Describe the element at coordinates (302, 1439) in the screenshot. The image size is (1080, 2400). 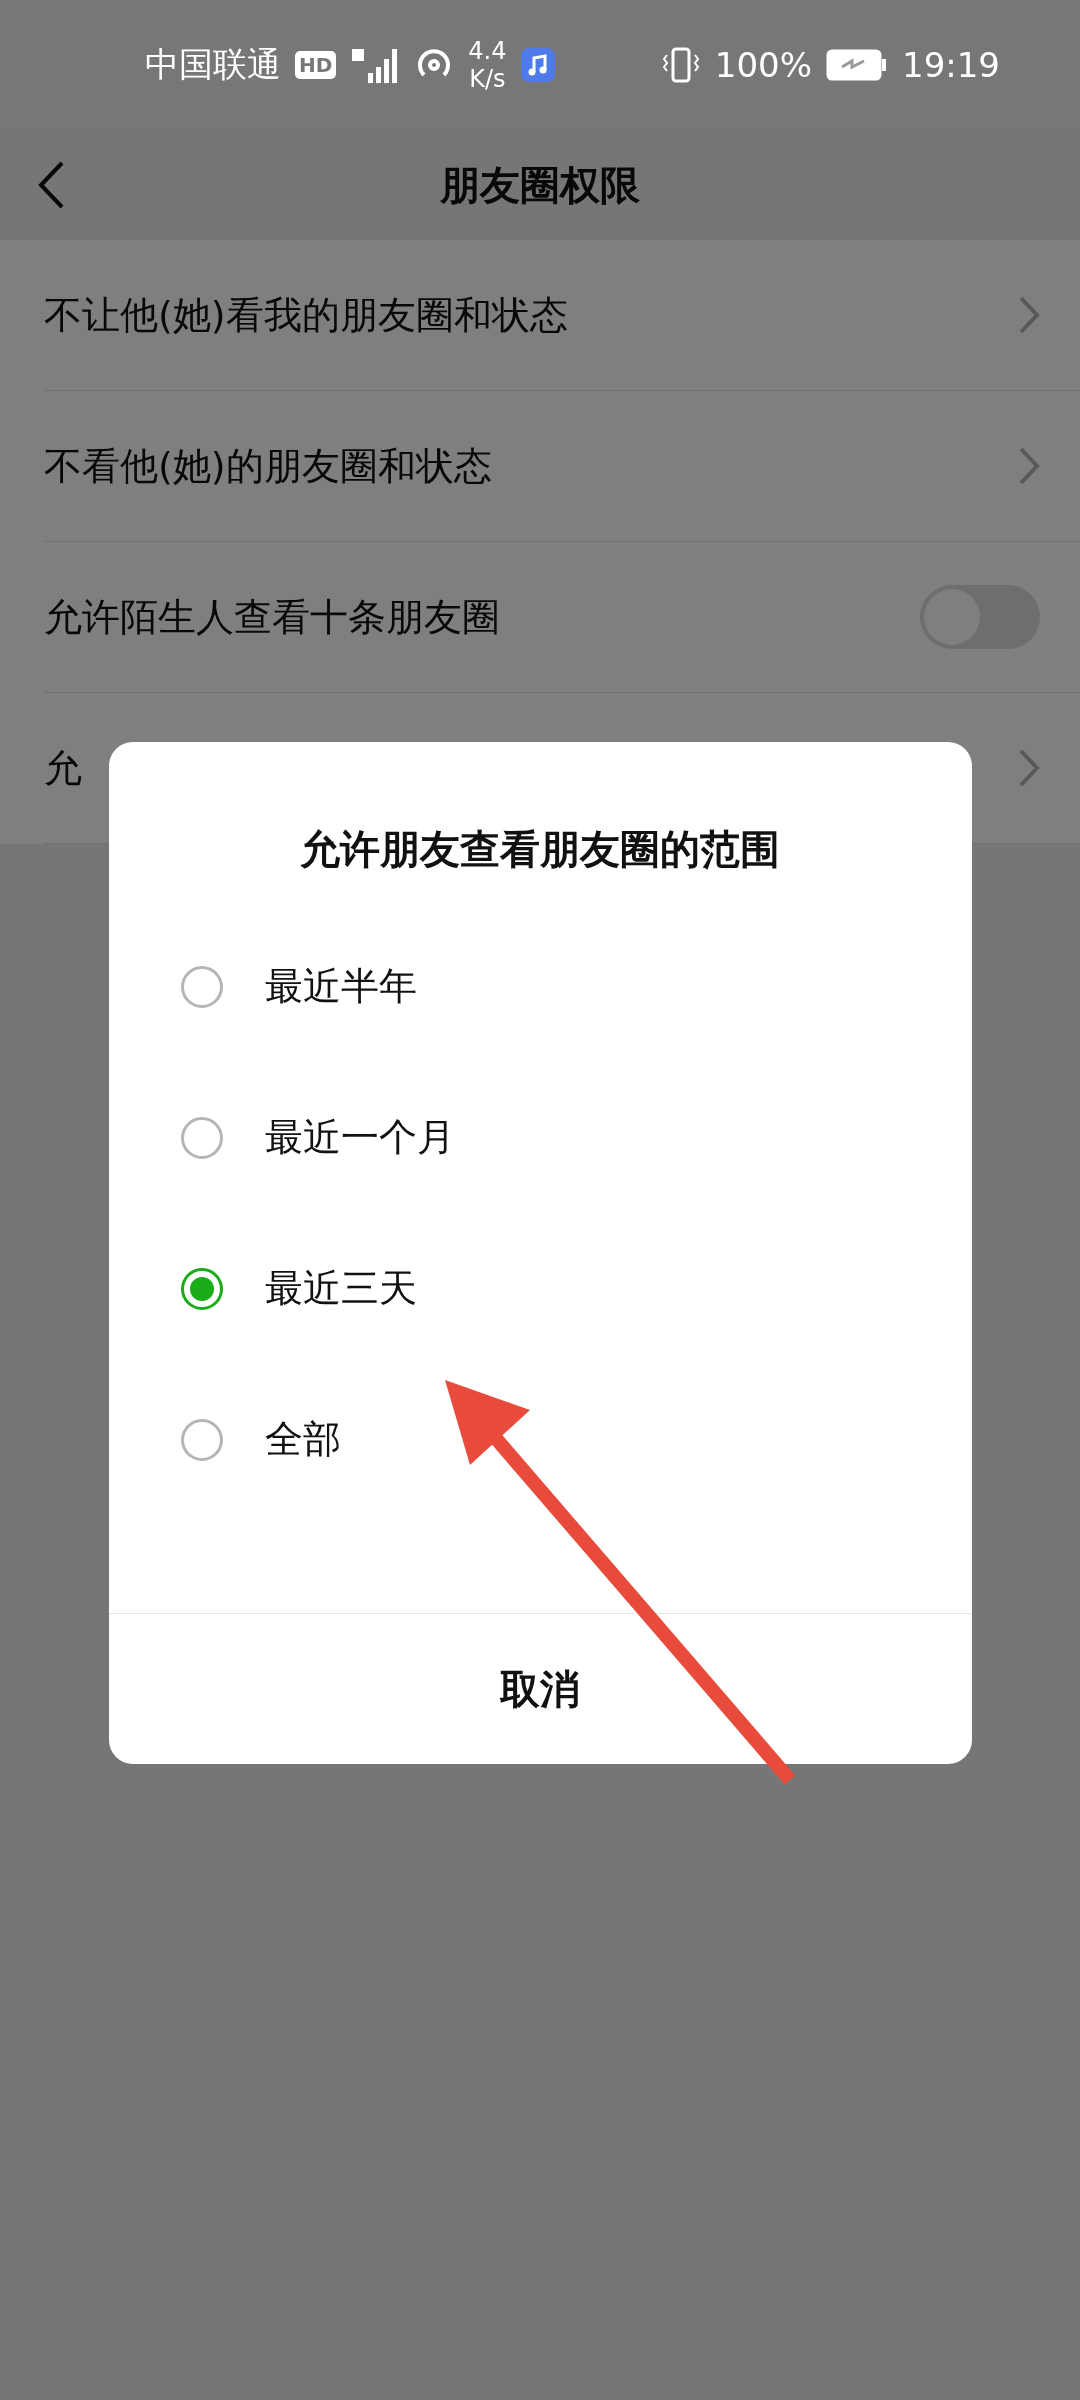
I see `option-label: 全部` at that location.